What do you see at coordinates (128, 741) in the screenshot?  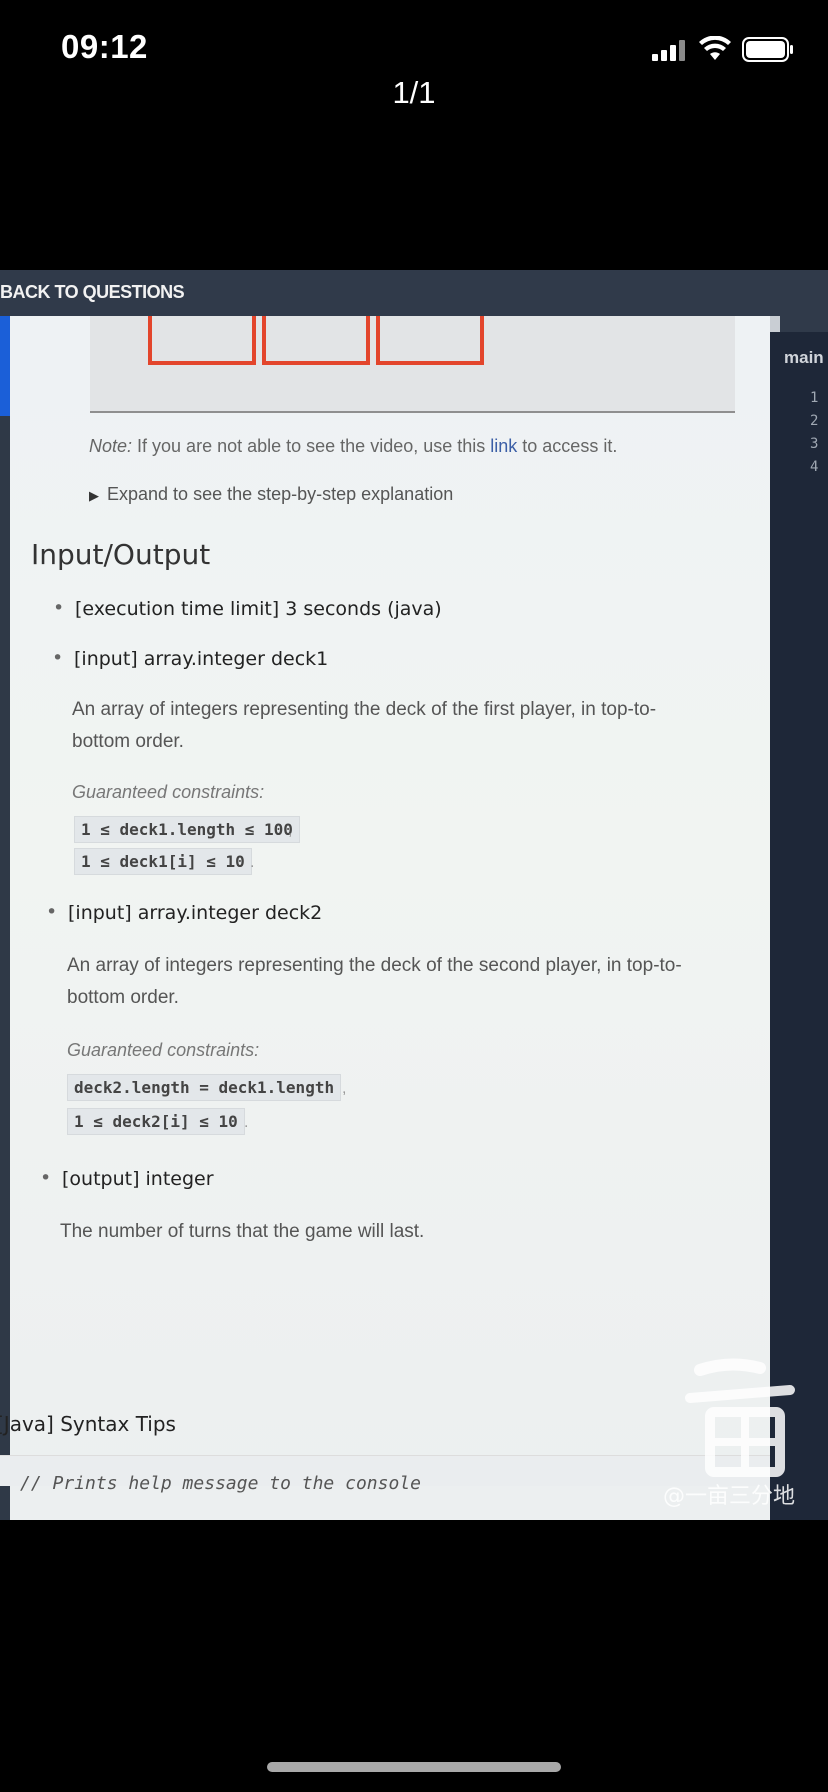 I see `deck1-description-line2: bottom order.` at bounding box center [128, 741].